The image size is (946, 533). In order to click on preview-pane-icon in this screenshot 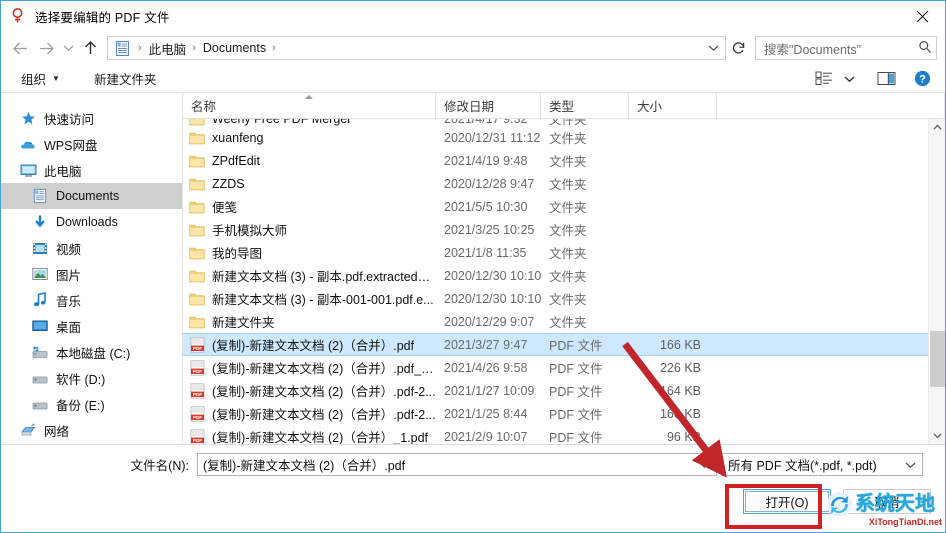, I will do `click(886, 79)`.